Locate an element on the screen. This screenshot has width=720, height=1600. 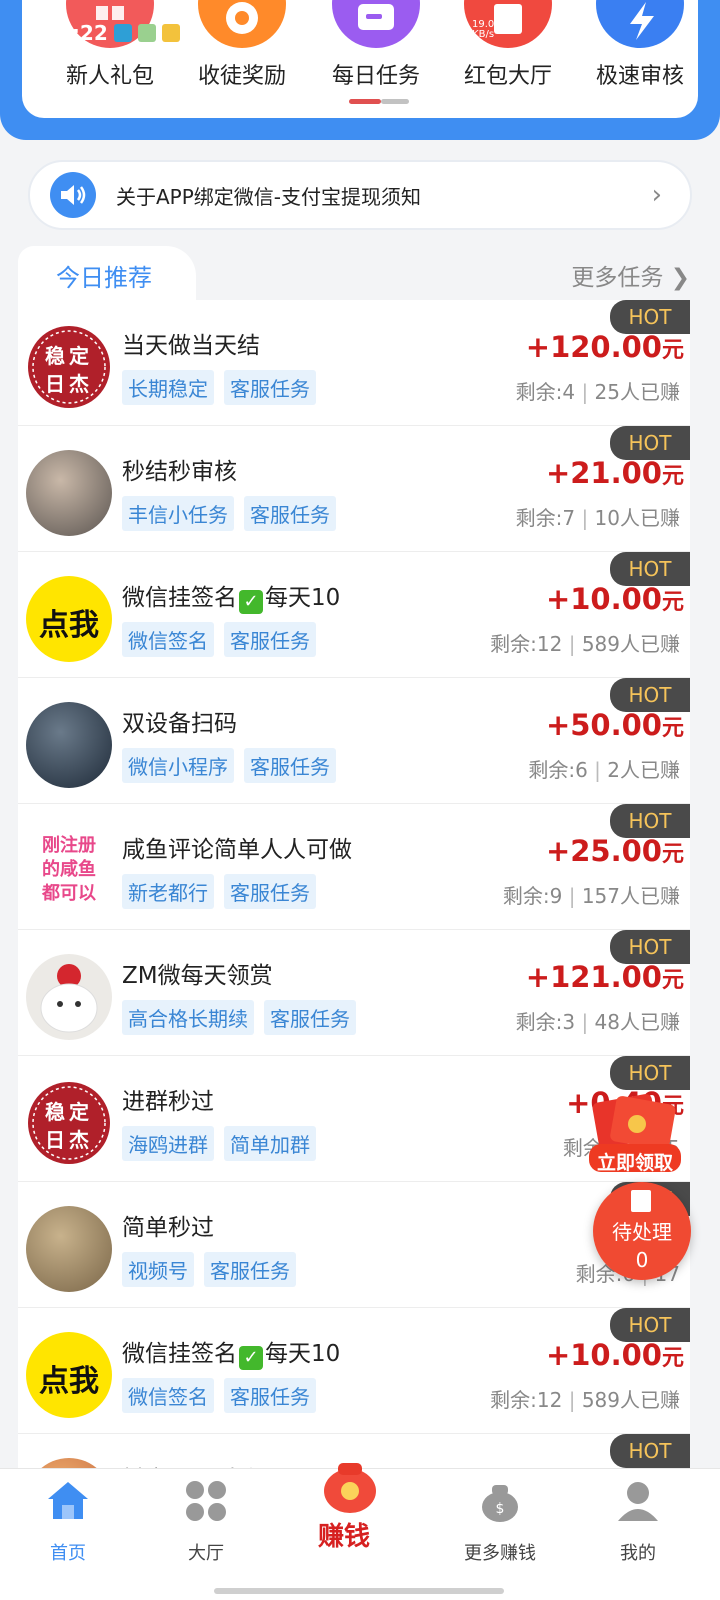
tab-label: 首页 is located at coordinates (68, 1553).